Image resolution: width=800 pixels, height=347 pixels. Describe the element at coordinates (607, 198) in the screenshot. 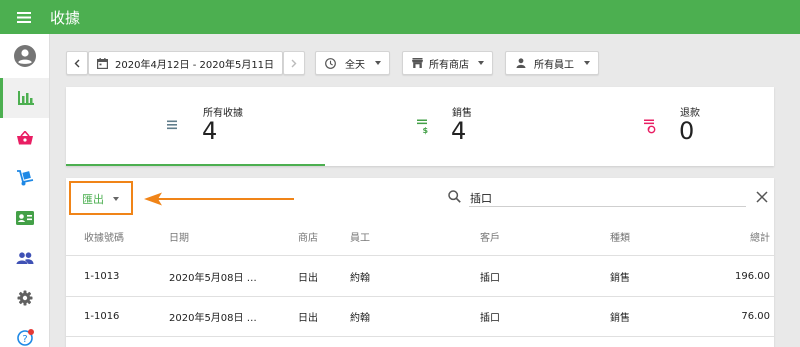

I see `search-input` at that location.